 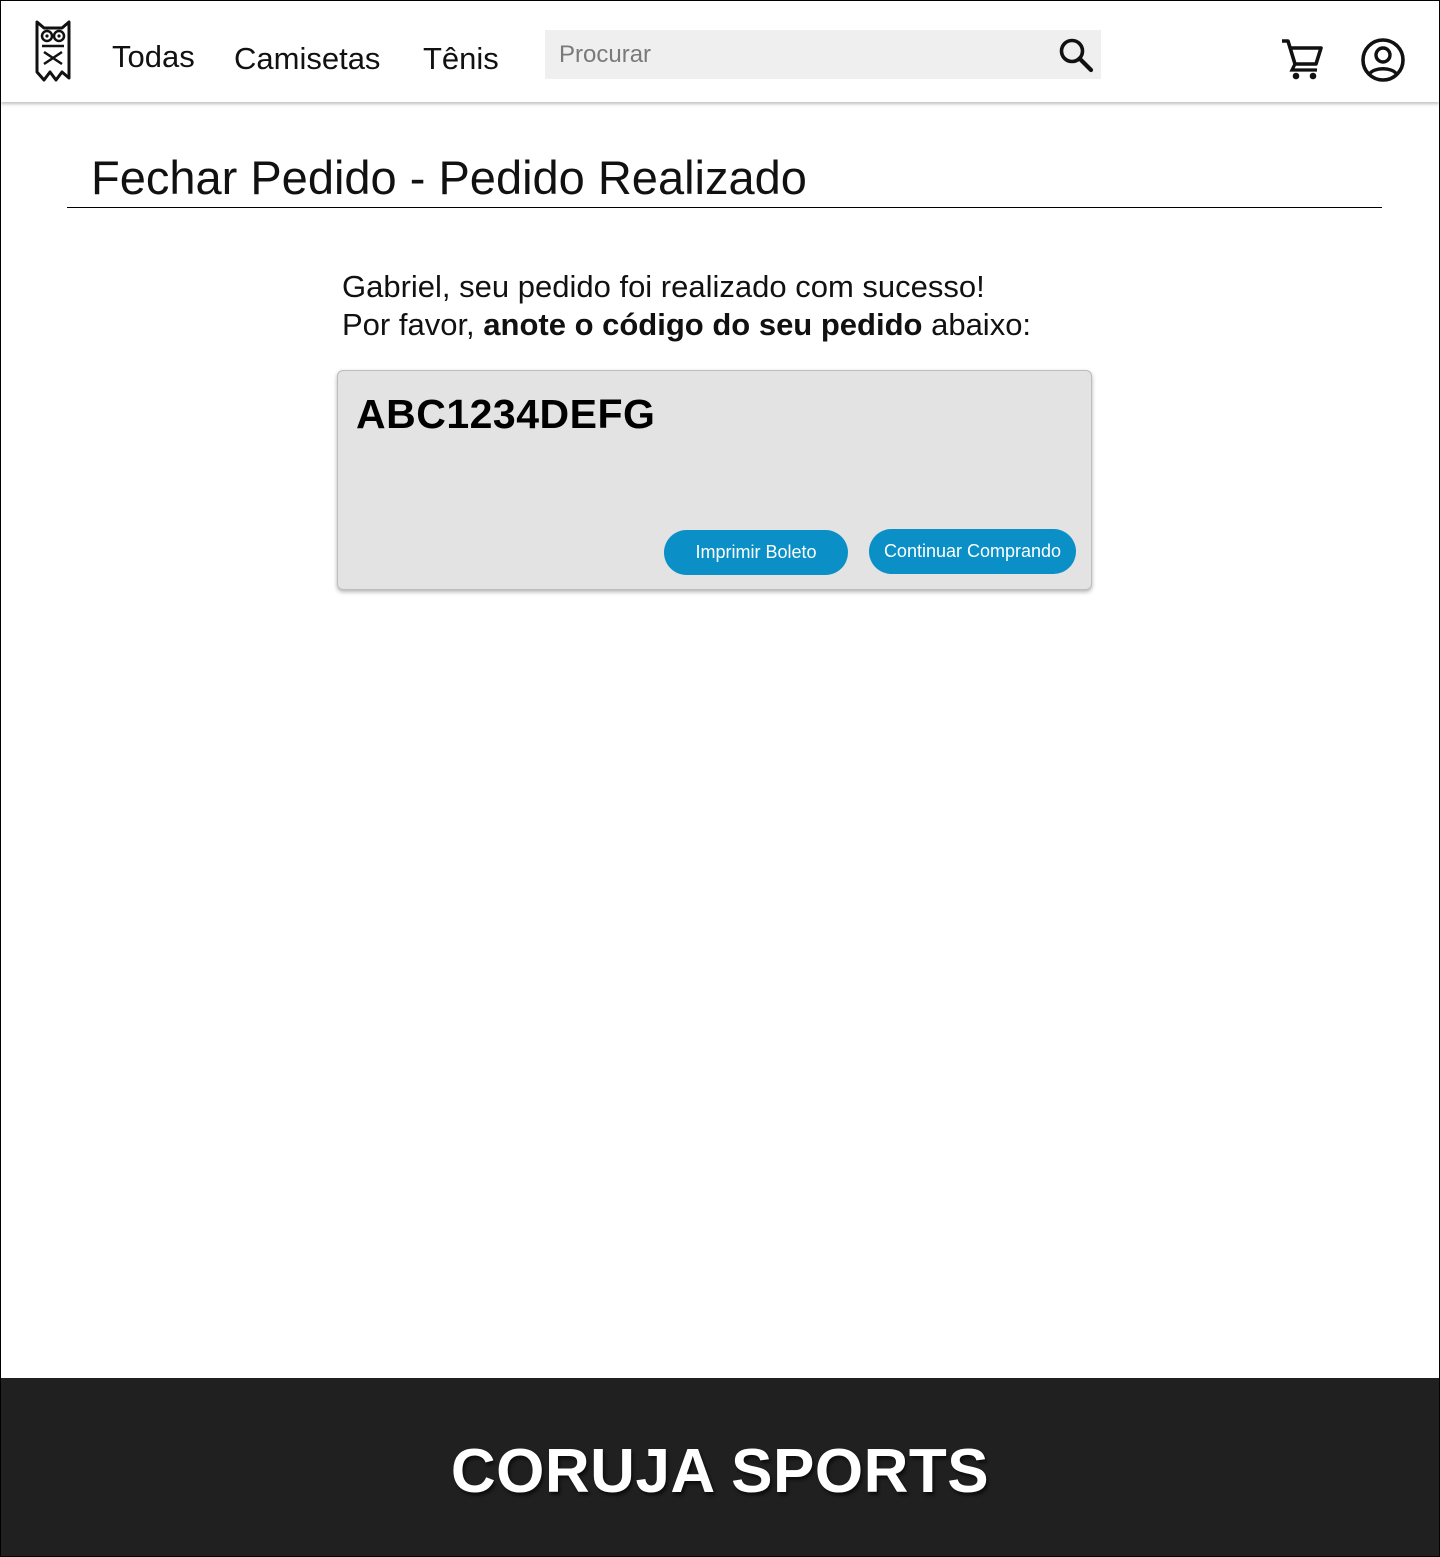 I want to click on top-header: Todas Camisetas Tênis, so click(x=720, y=51).